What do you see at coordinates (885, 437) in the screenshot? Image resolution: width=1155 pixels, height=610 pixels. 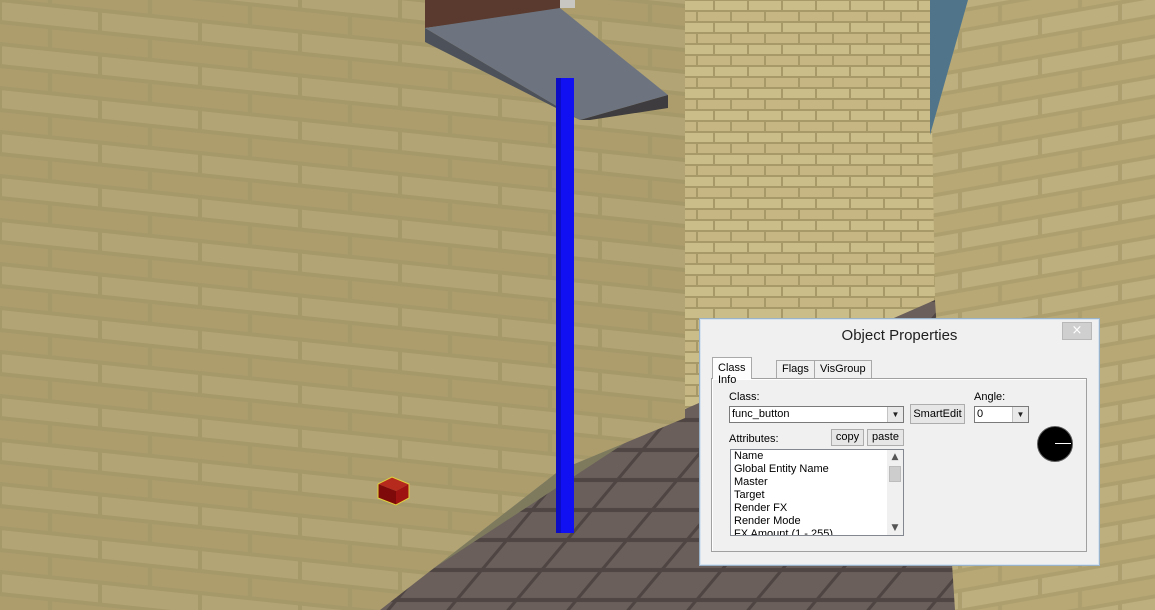 I see `paste-button: paste` at bounding box center [885, 437].